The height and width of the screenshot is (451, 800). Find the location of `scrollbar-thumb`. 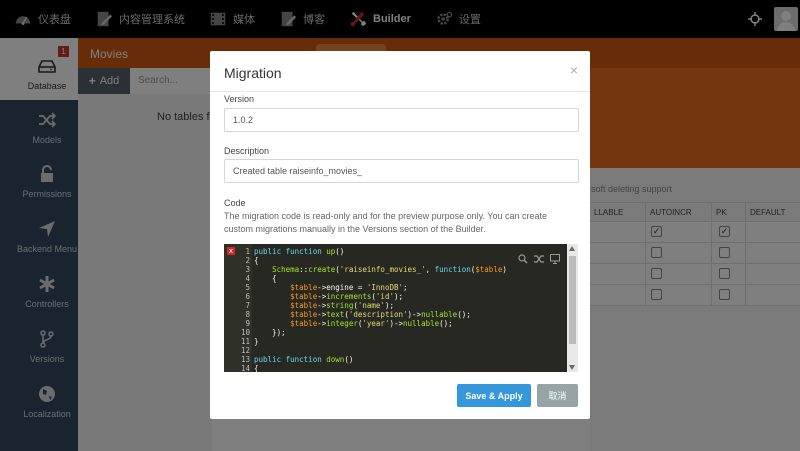

scrollbar-thumb is located at coordinates (572, 300).